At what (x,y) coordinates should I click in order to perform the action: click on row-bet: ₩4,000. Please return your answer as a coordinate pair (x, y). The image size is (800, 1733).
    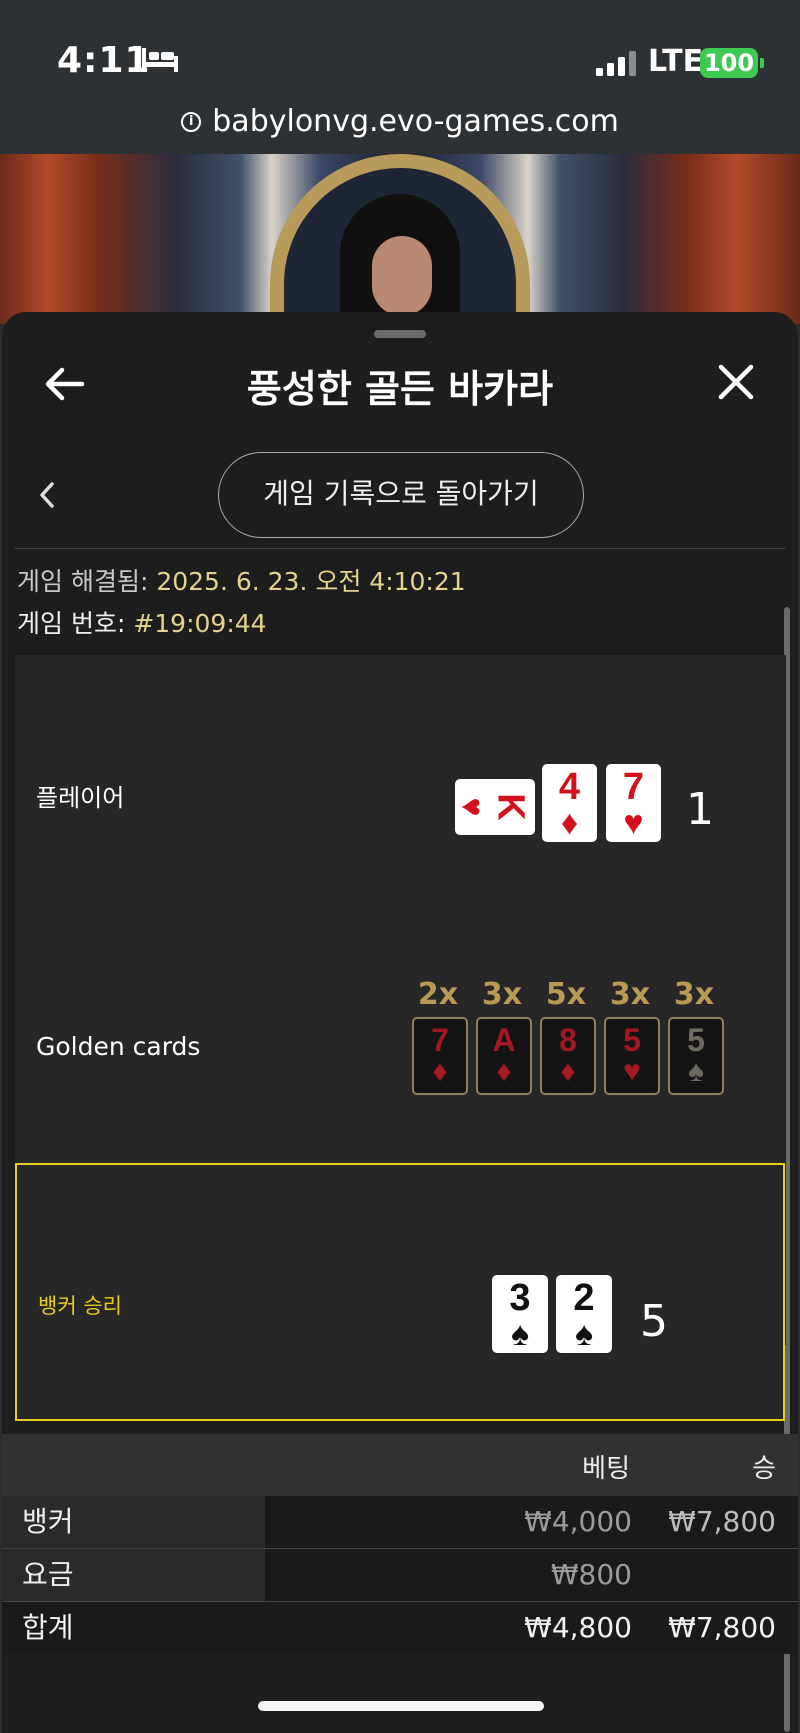
    Looking at the image, I should click on (578, 1521).